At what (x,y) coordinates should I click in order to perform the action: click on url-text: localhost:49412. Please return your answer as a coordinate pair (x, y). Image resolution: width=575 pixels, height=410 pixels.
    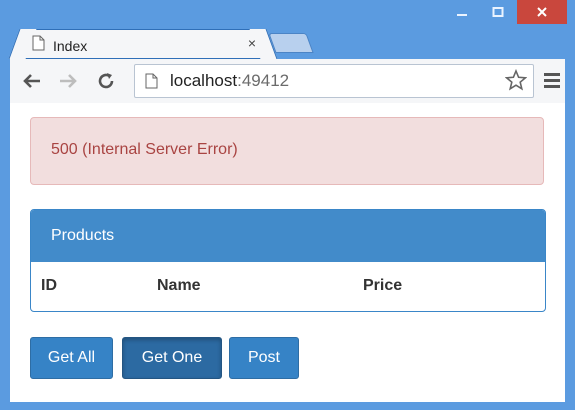
    Looking at the image, I should click on (229, 81).